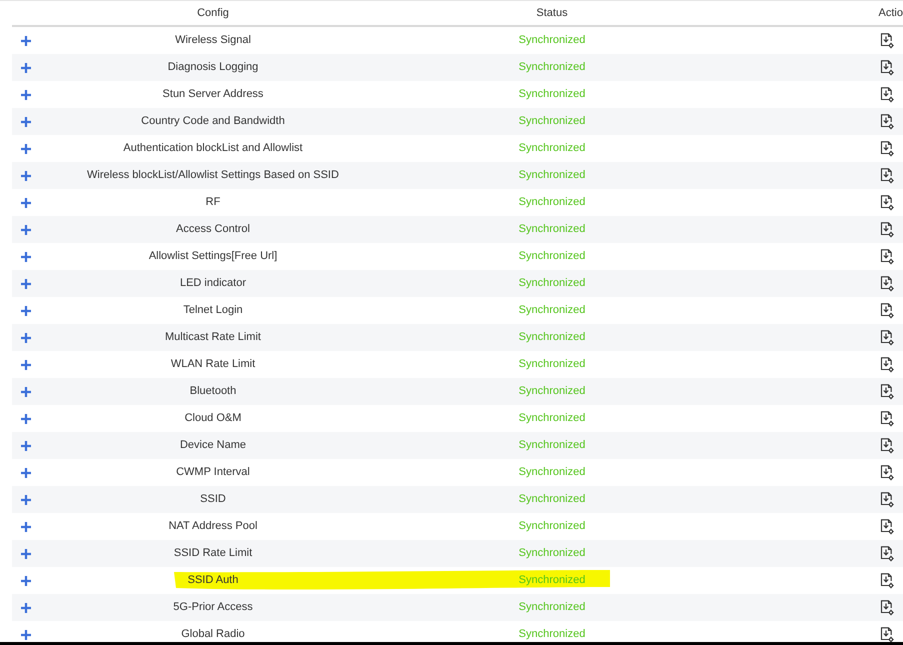 Image resolution: width=903 pixels, height=645 pixels. What do you see at coordinates (213, 148) in the screenshot?
I see `config-name: Authentication blockList and Allowlist` at bounding box center [213, 148].